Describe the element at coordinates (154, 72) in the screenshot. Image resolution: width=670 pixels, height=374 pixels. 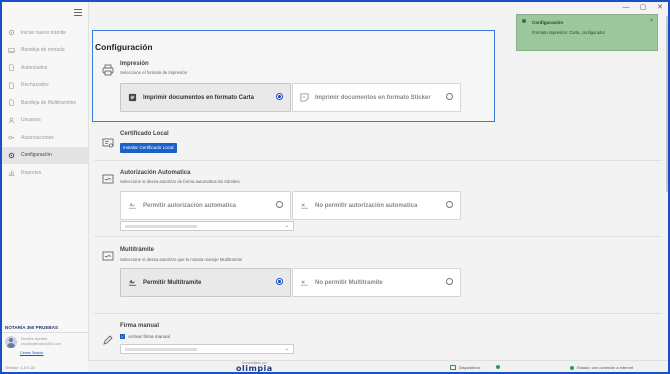
I see `print-desc: Seleccione el formato de impresión` at that location.